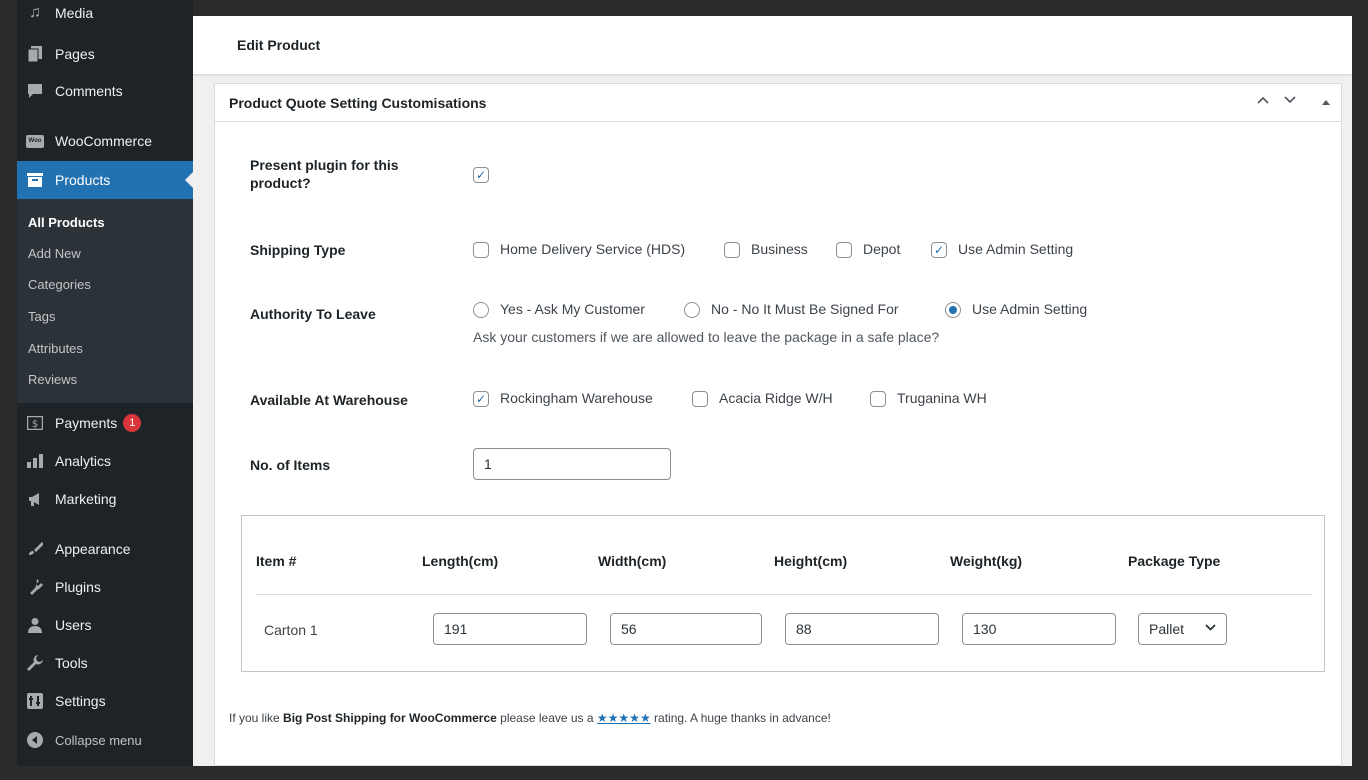  I want to click on menu-appearance-label: Appearance, so click(93, 549).